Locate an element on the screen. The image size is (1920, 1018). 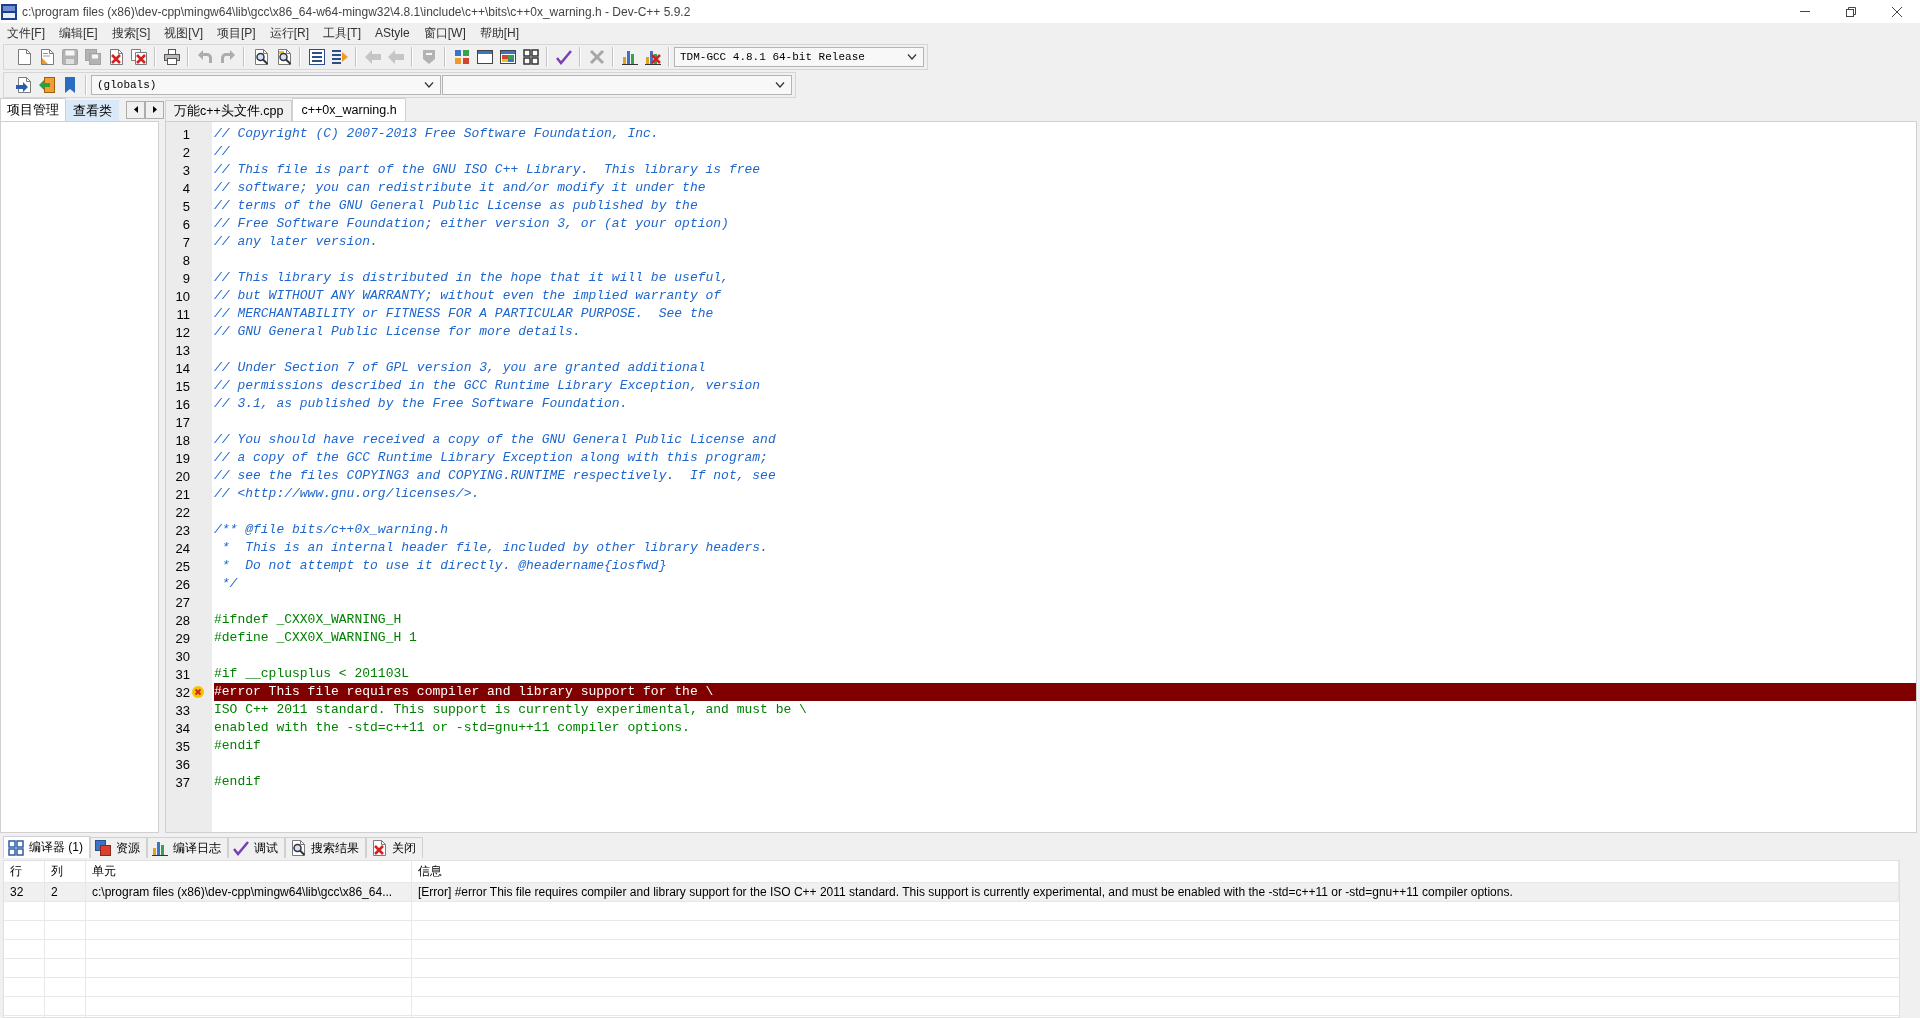
code-line: // see the files COPYING3 and COPYING.RUNTIME respectively. If not, see is located at coordinates (495, 476).